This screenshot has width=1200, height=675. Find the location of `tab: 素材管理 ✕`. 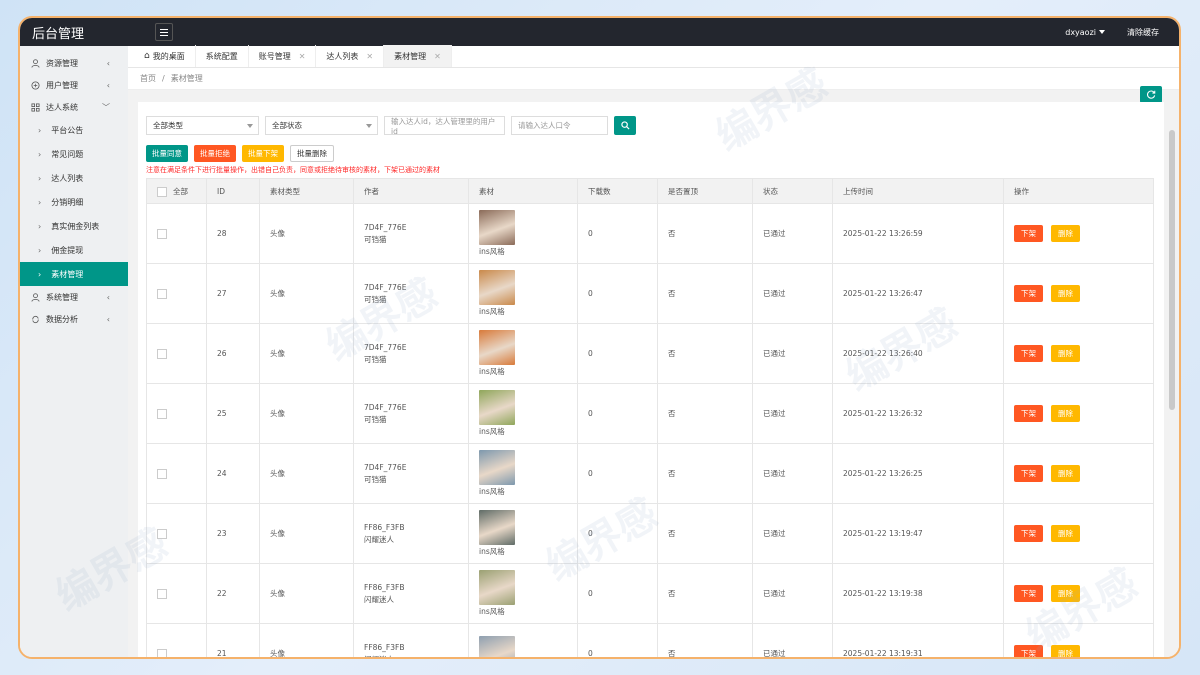

tab: 素材管理 ✕ is located at coordinates (418, 56).